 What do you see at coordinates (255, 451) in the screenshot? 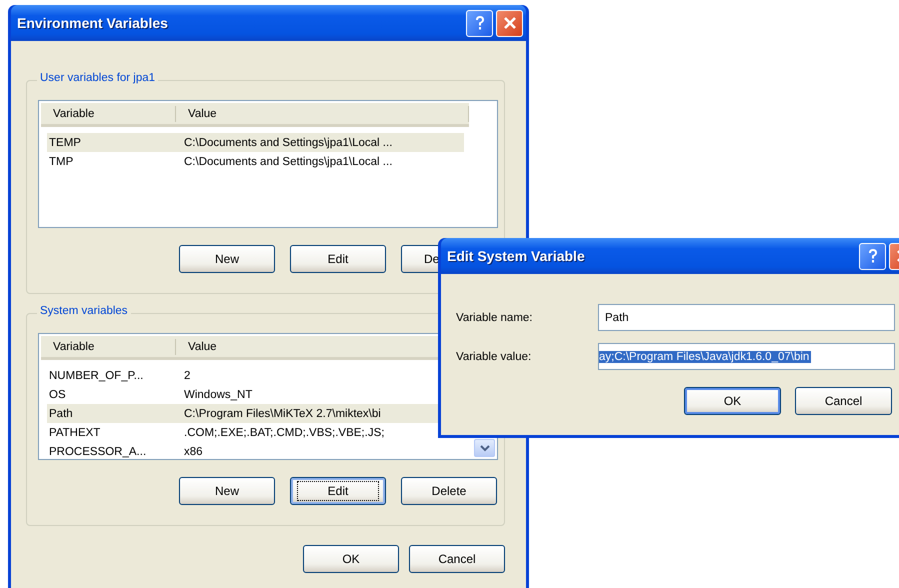
I see `list-row: PROCESSOR_A... x86` at bounding box center [255, 451].